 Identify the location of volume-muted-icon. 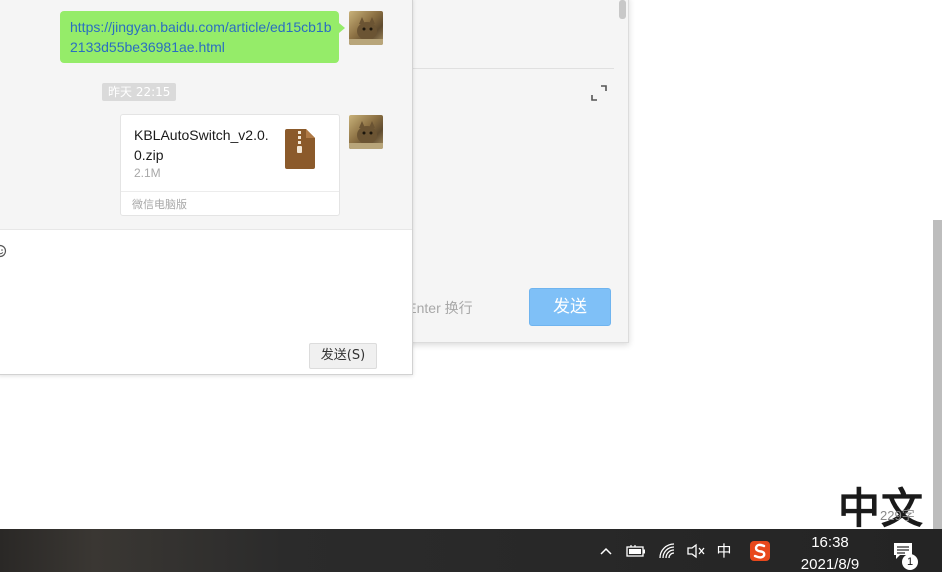
(696, 550).